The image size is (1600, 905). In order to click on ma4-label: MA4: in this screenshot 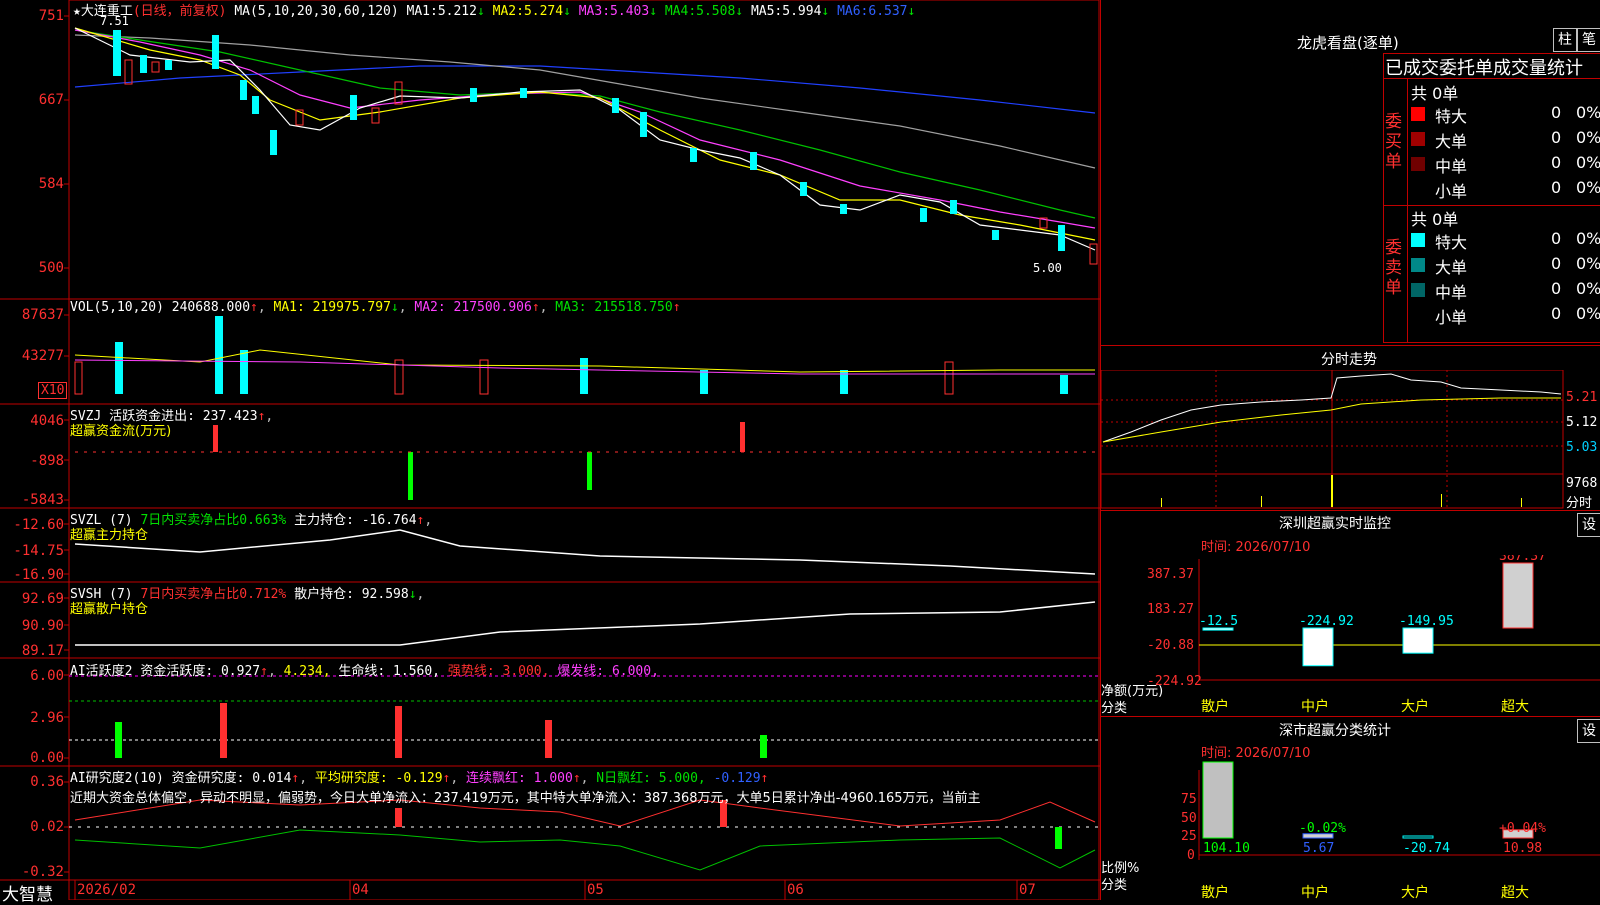, I will do `click(680, 11)`.